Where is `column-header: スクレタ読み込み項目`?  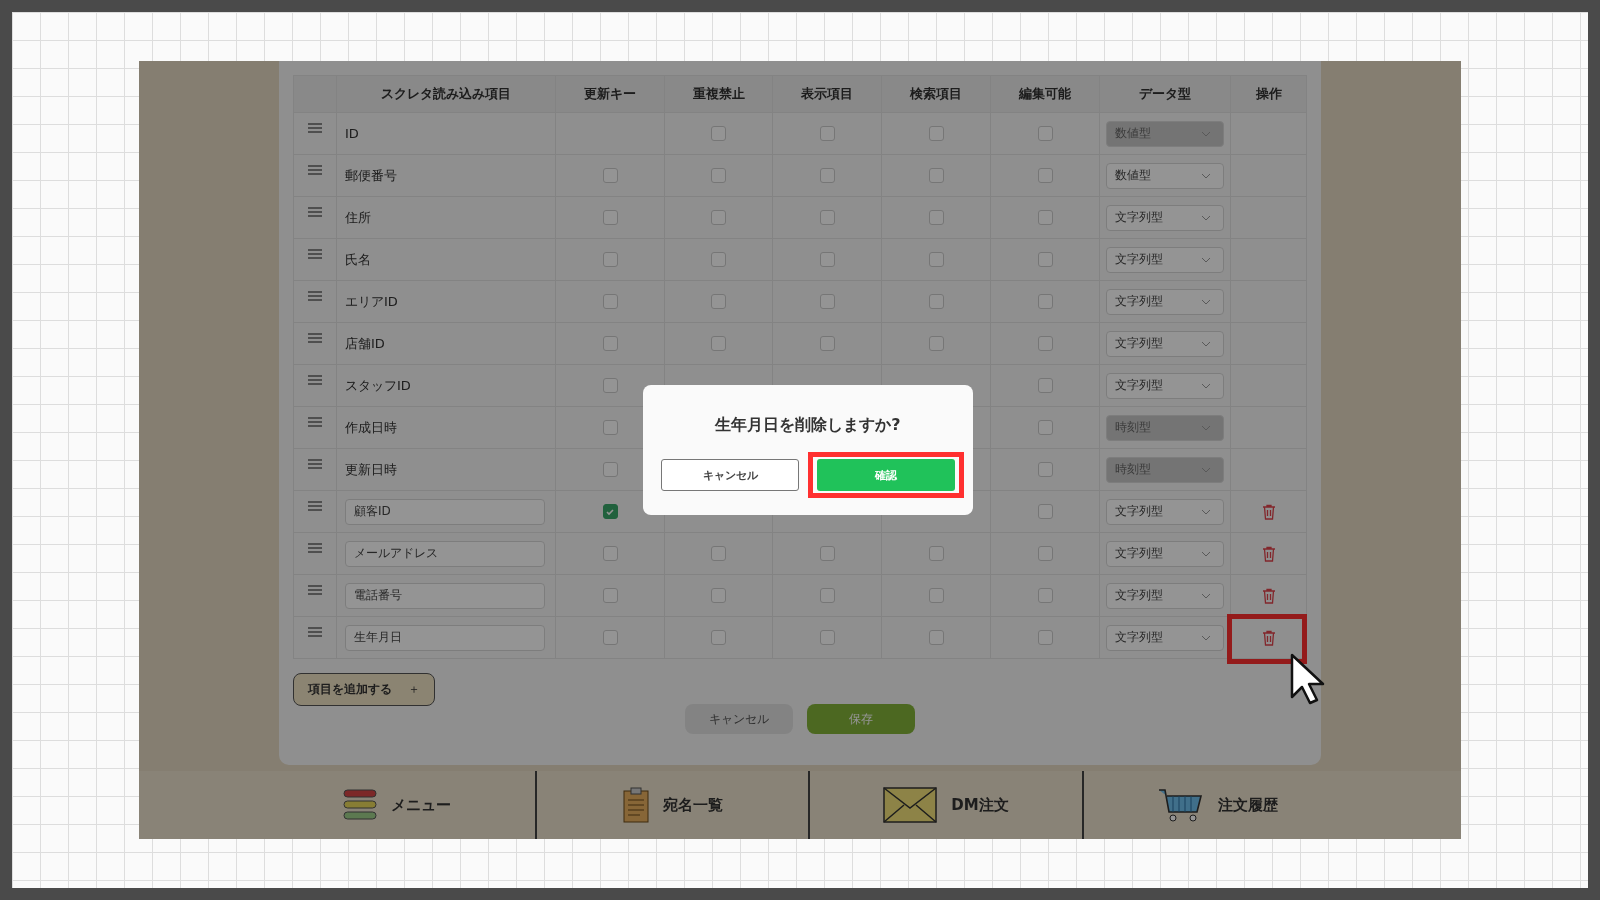 column-header: スクレタ読み込み項目 is located at coordinates (445, 94).